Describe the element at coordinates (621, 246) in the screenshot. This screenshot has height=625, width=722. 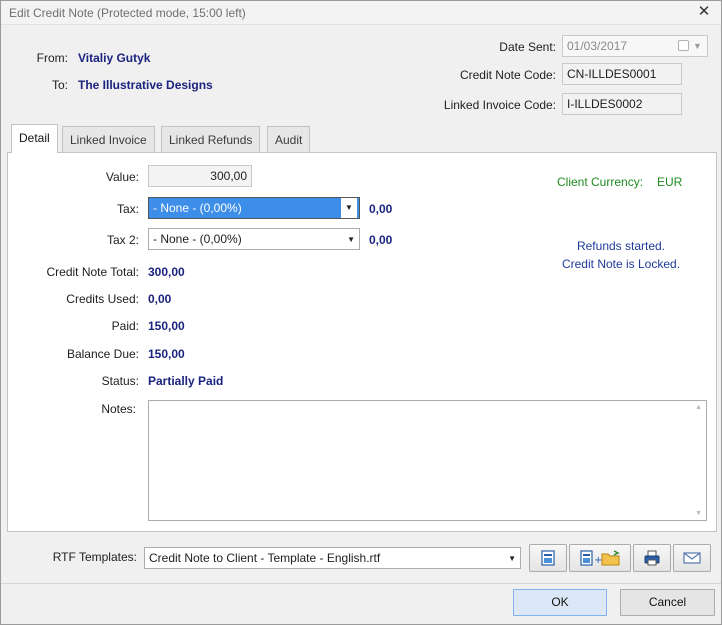
I see `refunds-started-message: Refunds started.` at that location.